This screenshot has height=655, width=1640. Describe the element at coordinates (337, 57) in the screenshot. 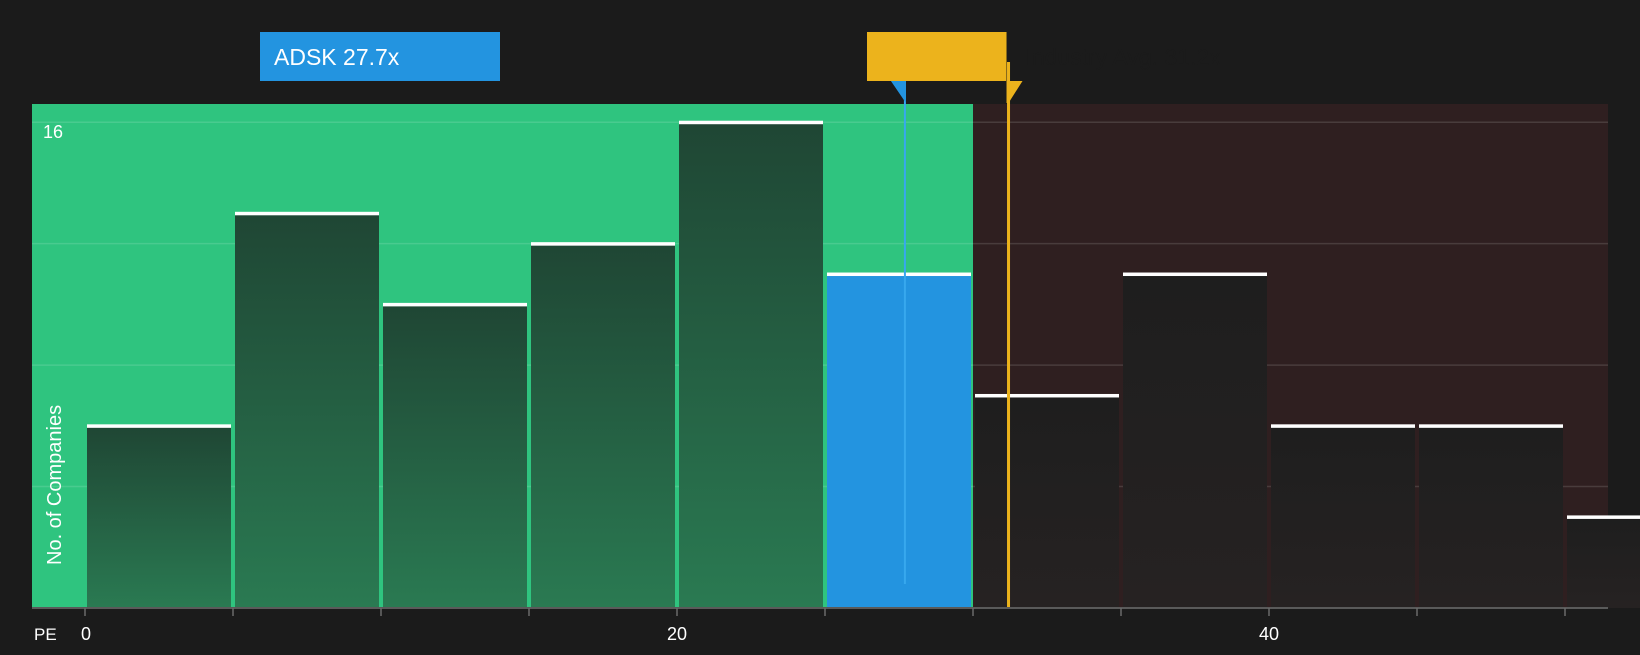

I see `company-label-text: ADSK 27.7x` at that location.